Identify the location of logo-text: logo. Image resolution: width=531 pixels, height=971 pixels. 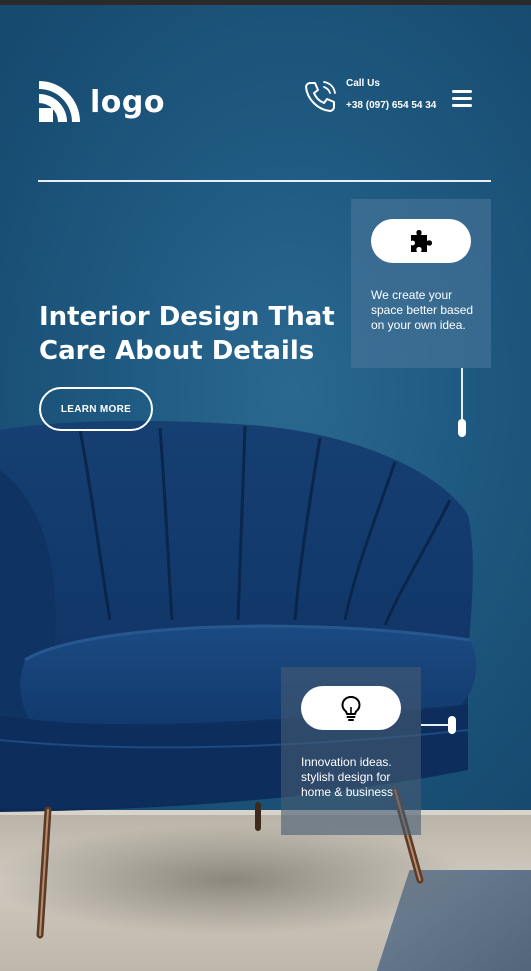
(127, 102).